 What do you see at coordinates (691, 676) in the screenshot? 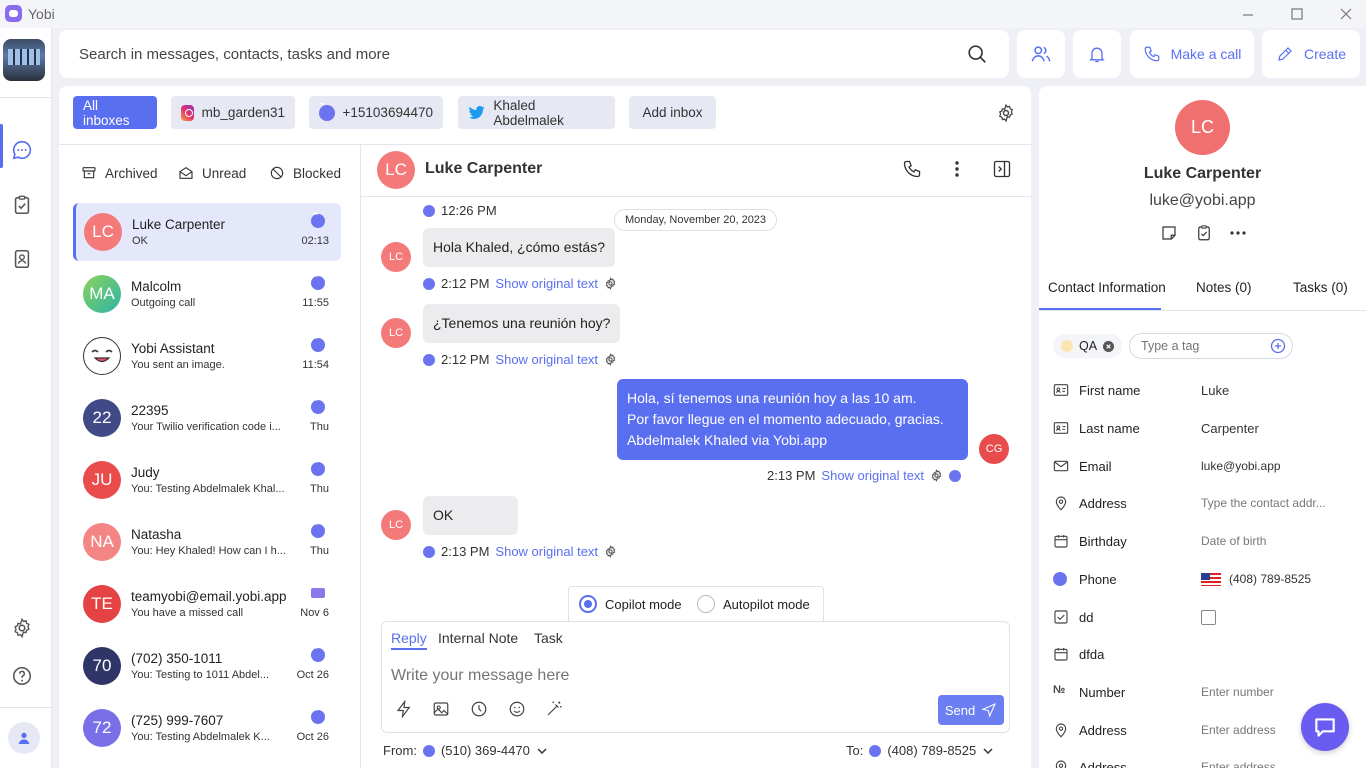
I see `message-input` at bounding box center [691, 676].